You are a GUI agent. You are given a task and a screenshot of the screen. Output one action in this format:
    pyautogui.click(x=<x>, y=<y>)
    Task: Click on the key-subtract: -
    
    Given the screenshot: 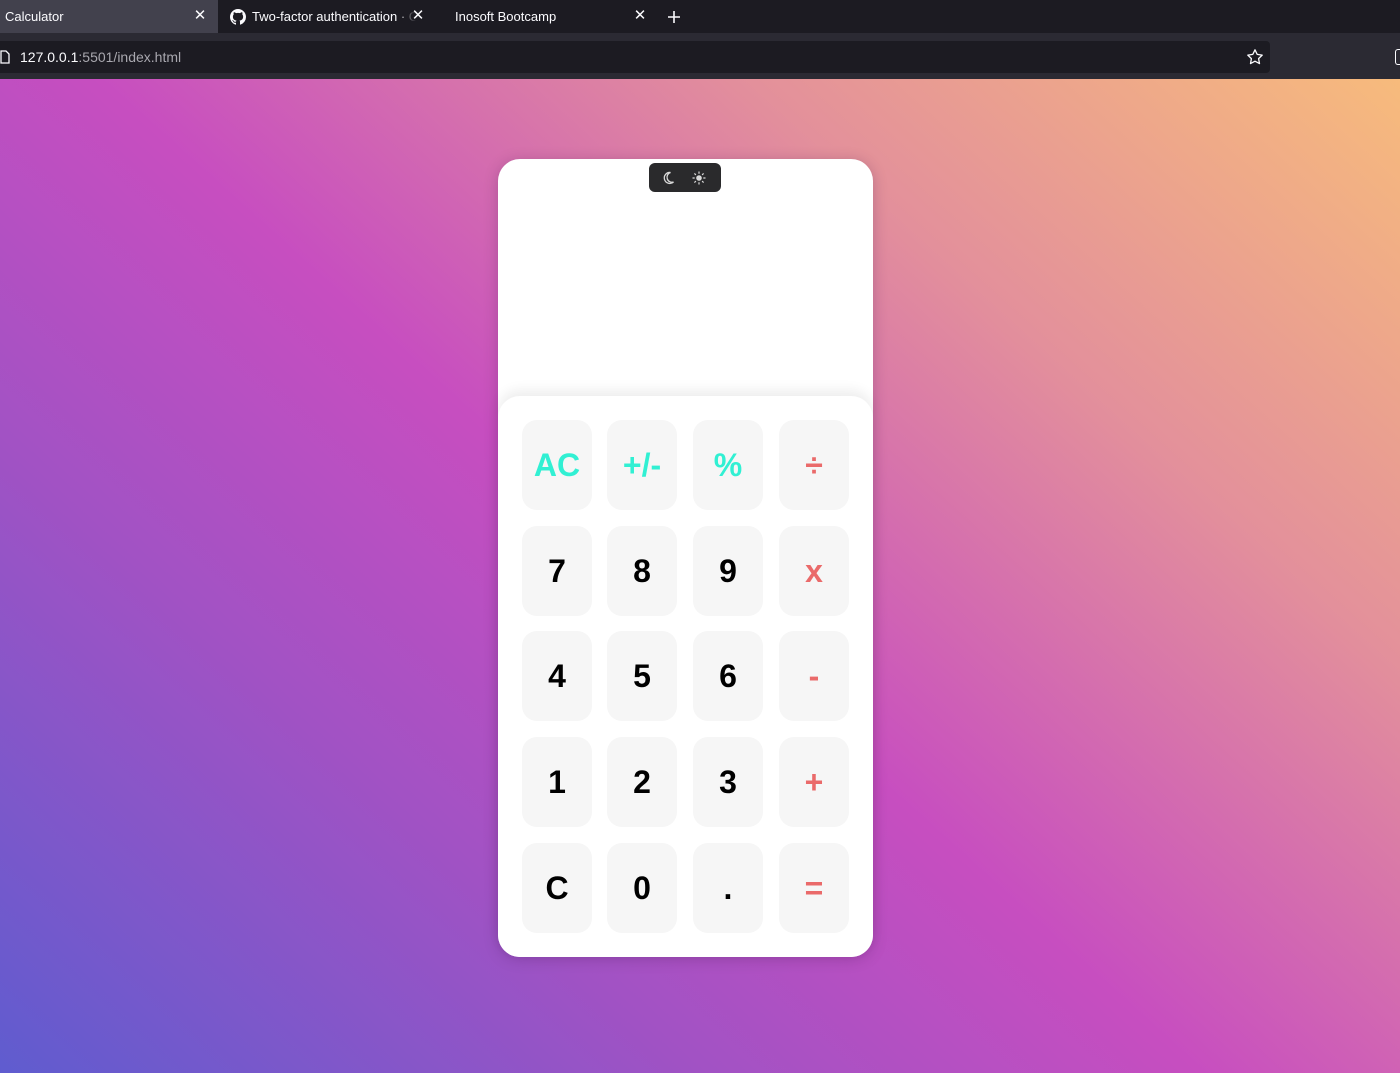 What is the action you would take?
    pyautogui.click(x=814, y=676)
    